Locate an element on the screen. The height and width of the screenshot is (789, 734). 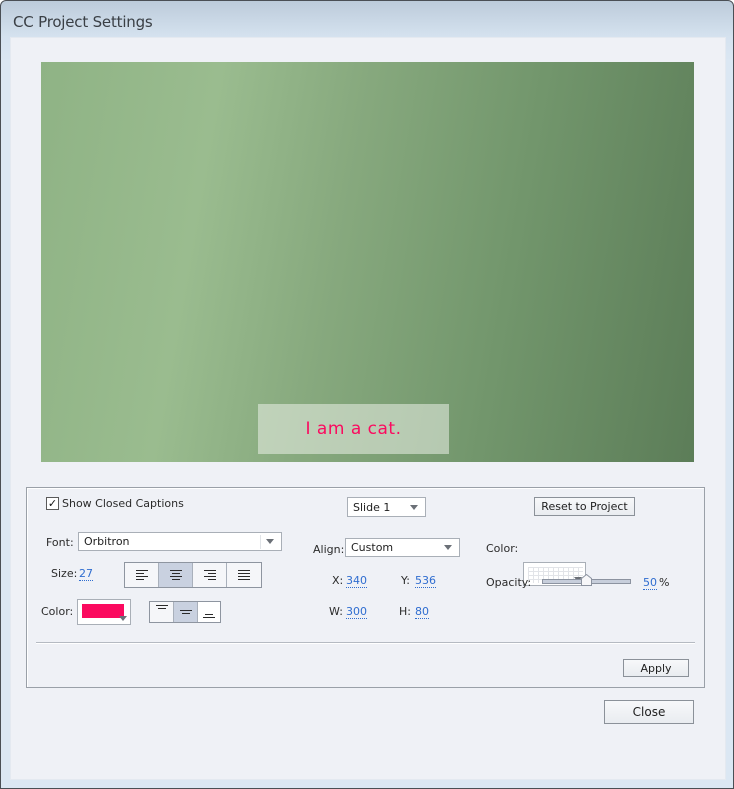
close-label: Close is located at coordinates (649, 712).